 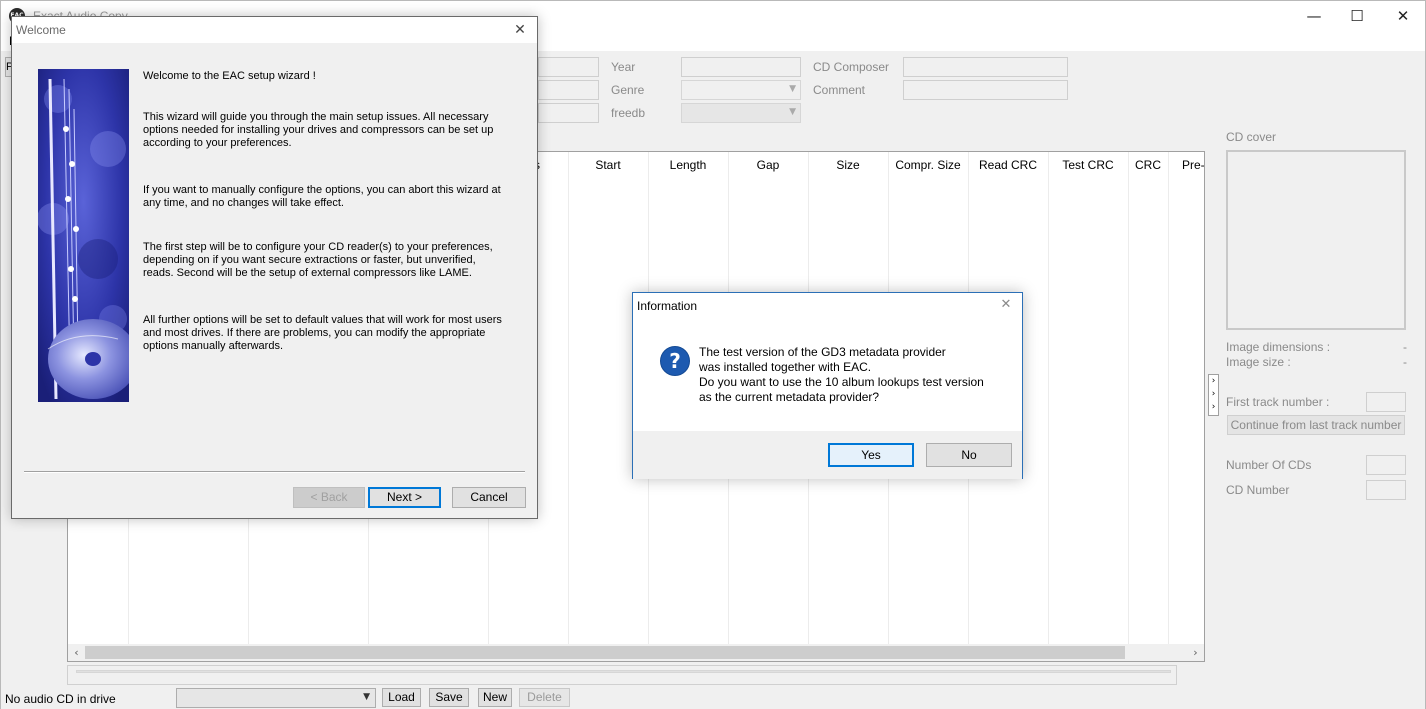 What do you see at coordinates (1386, 490) in the screenshot?
I see `cd-number-field` at bounding box center [1386, 490].